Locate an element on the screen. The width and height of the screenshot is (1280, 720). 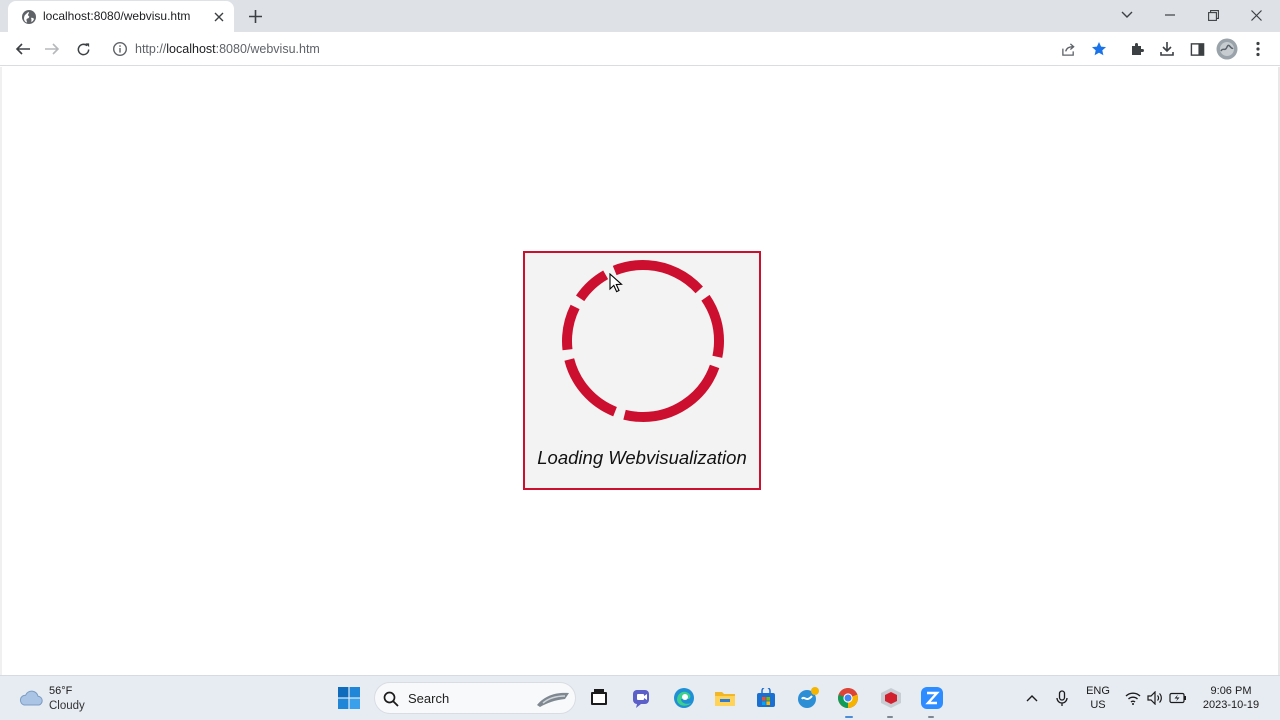
profile-avatar is located at coordinates (1227, 49).